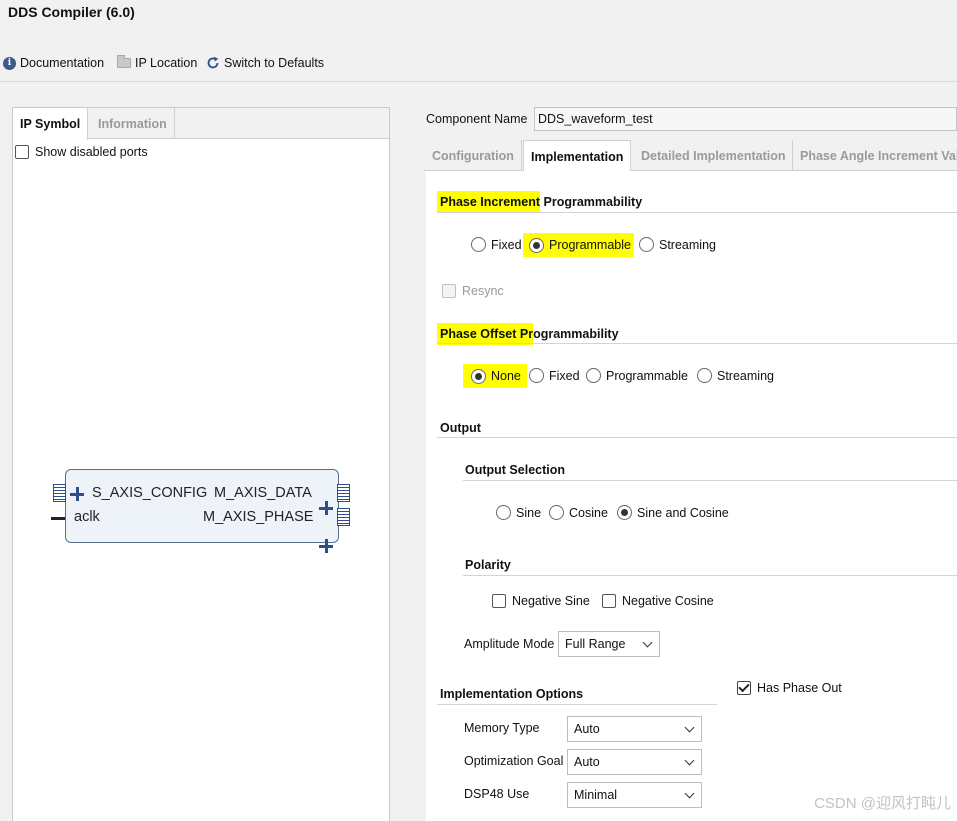 This screenshot has width=957, height=821. Describe the element at coordinates (9, 63) in the screenshot. I see `info-icon: i` at that location.